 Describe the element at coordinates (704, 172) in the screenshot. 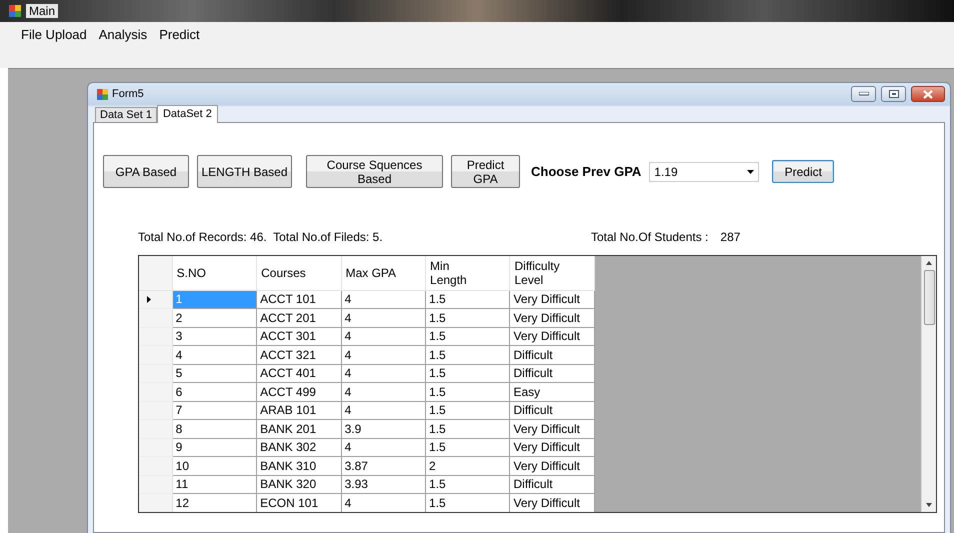

I see `gpa-dropdown: 1.19` at that location.